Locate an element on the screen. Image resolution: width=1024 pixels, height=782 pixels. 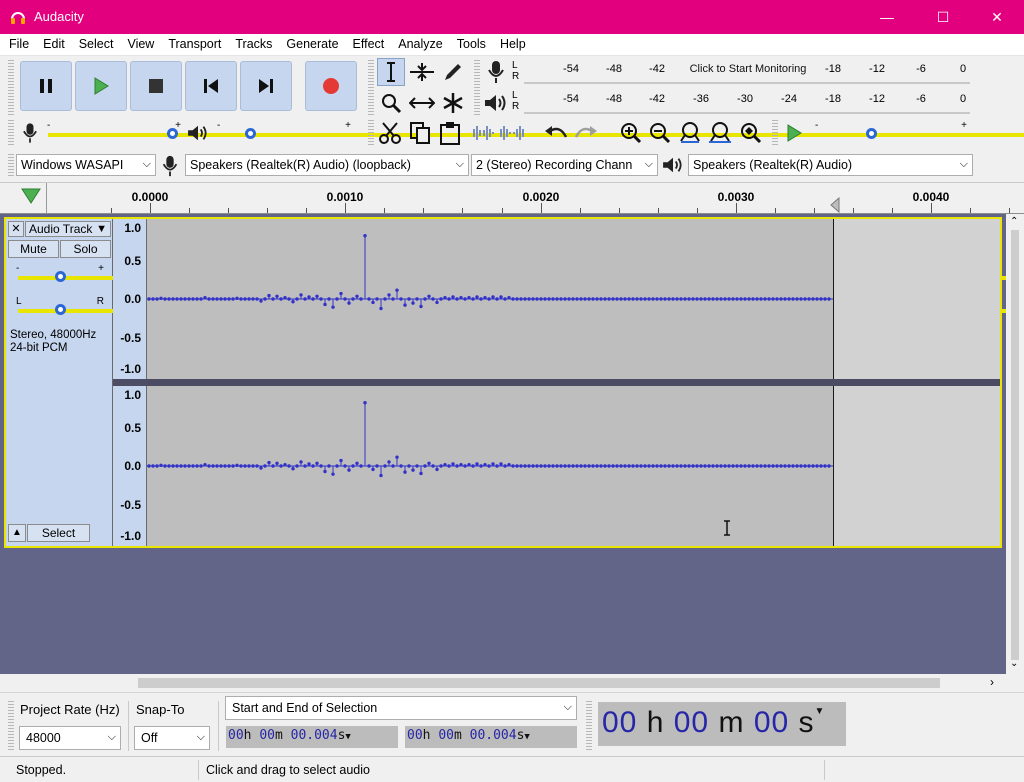
audio-host-select: Windows WASAPI ⌵ is located at coordinates (86, 165).